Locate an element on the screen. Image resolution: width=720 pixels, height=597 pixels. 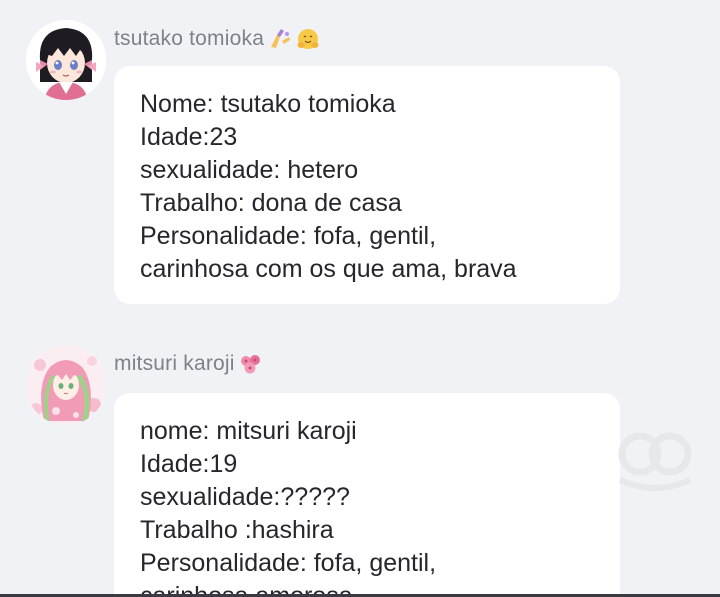
username-row: tsutako tomioka is located at coordinates (217, 39).